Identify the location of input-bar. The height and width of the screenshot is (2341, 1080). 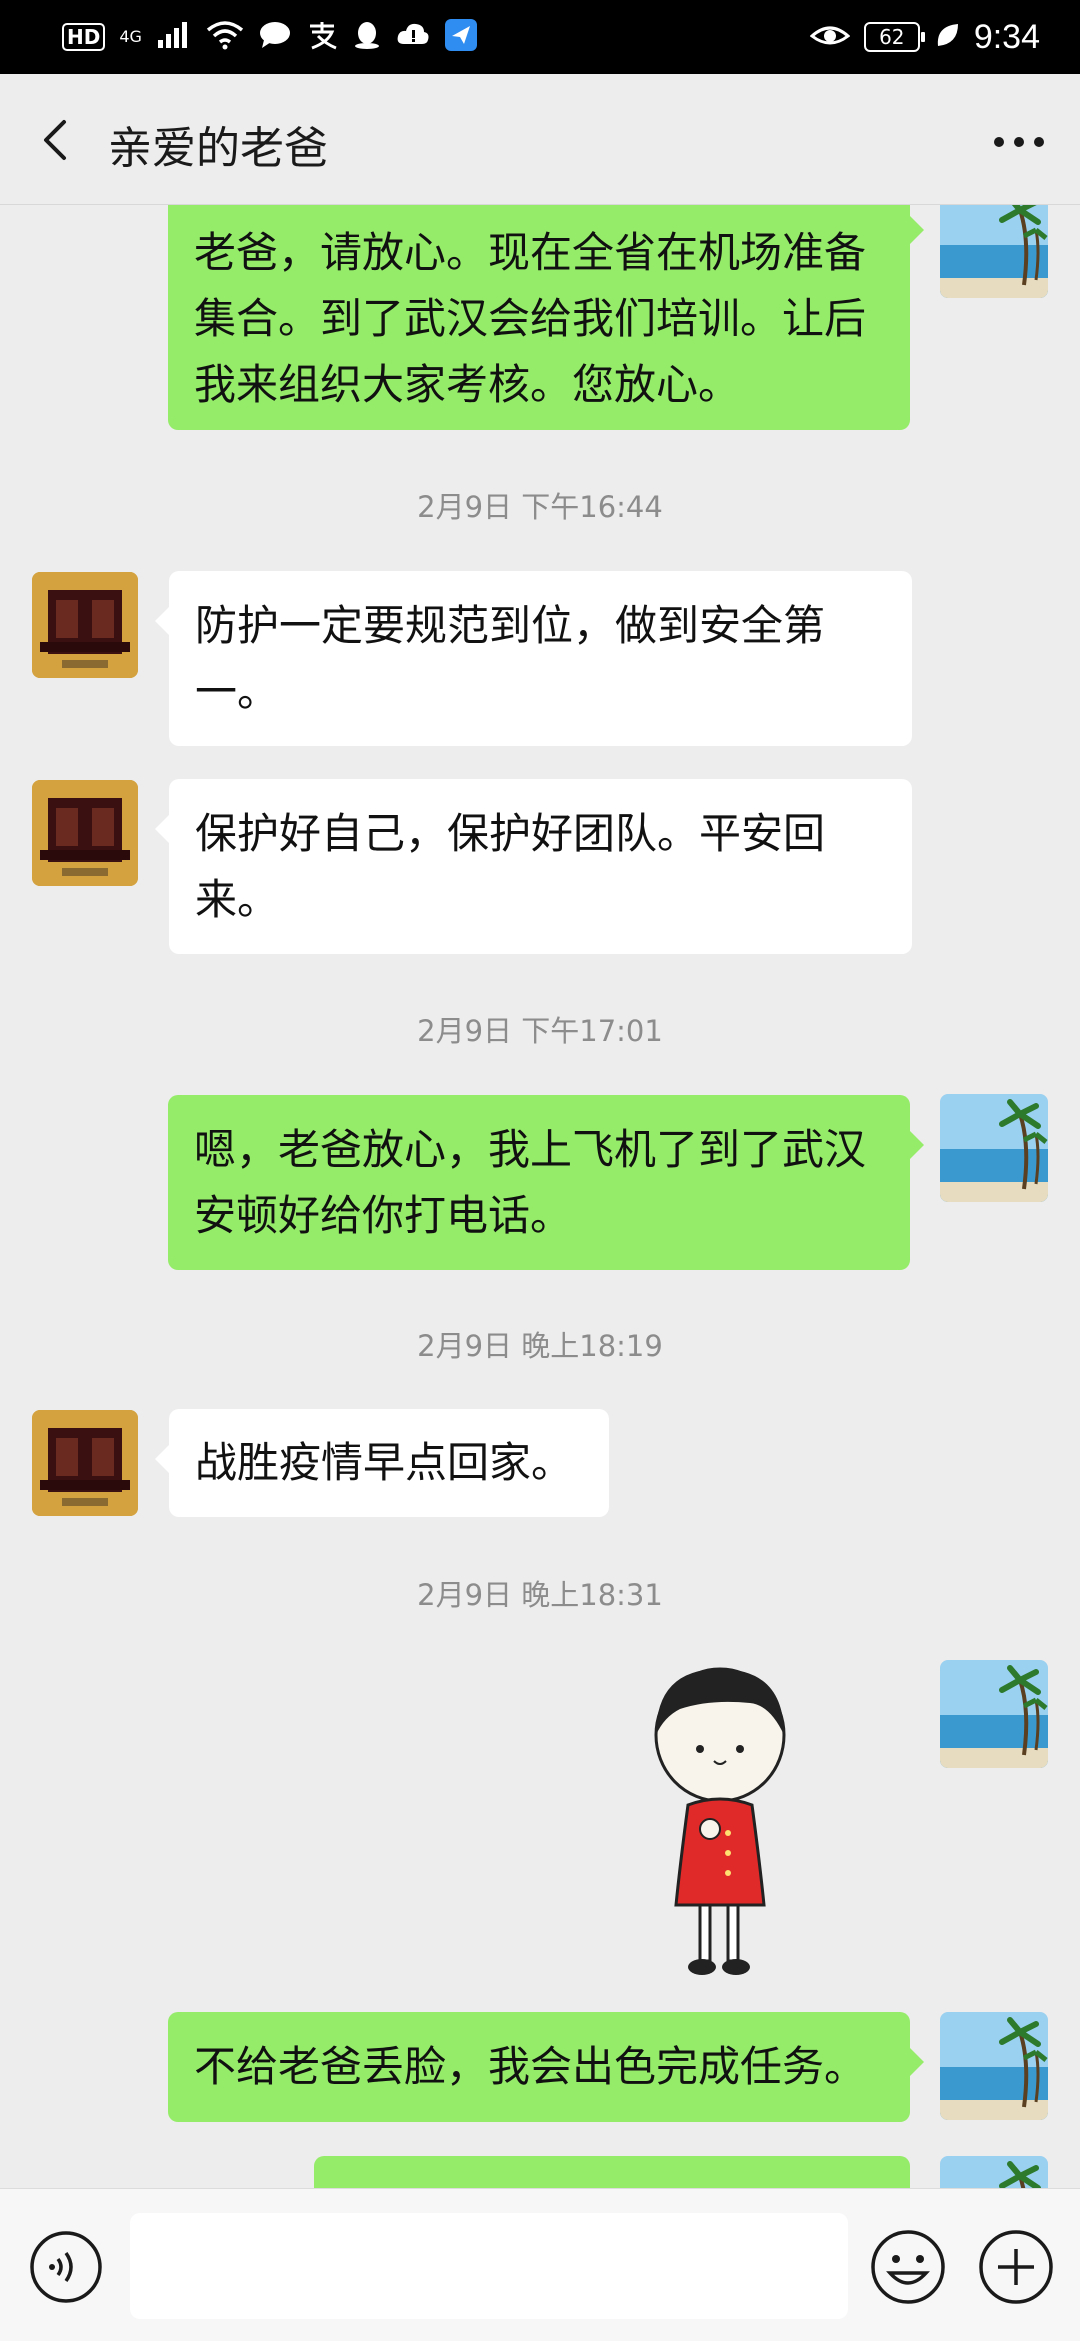
(540, 2264).